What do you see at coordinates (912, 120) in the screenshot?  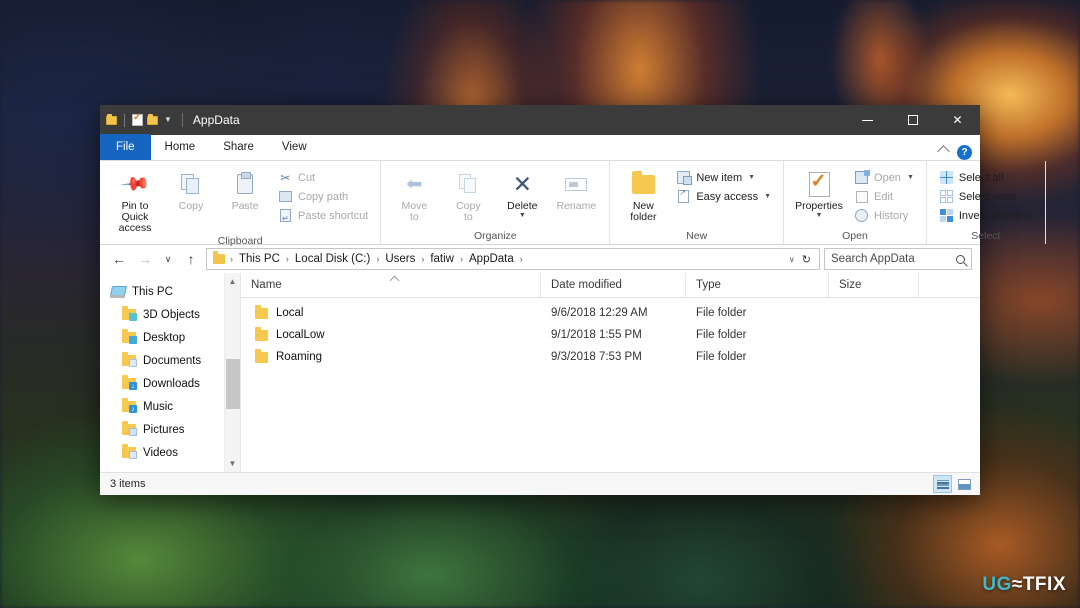 I see `maximize-button` at bounding box center [912, 120].